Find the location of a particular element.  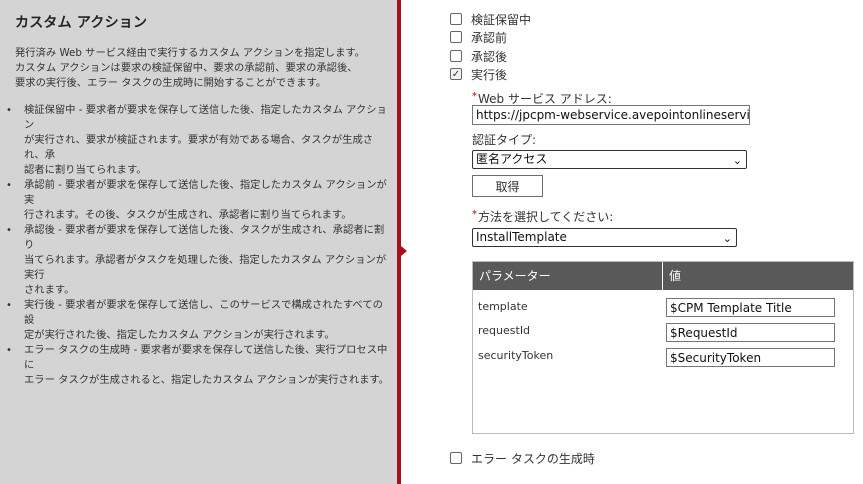

trigger-error-task-label: エラー タスクの生成時 is located at coordinates (533, 458).